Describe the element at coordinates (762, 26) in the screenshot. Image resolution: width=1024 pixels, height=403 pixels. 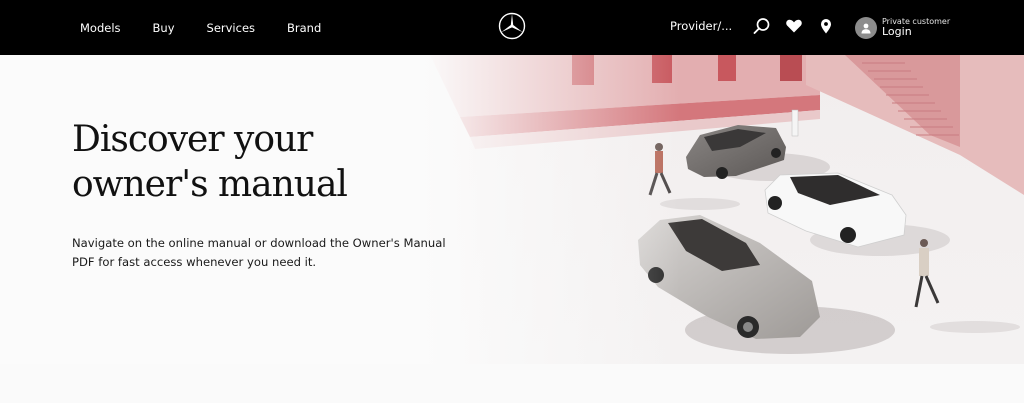
I see `search-icon` at that location.